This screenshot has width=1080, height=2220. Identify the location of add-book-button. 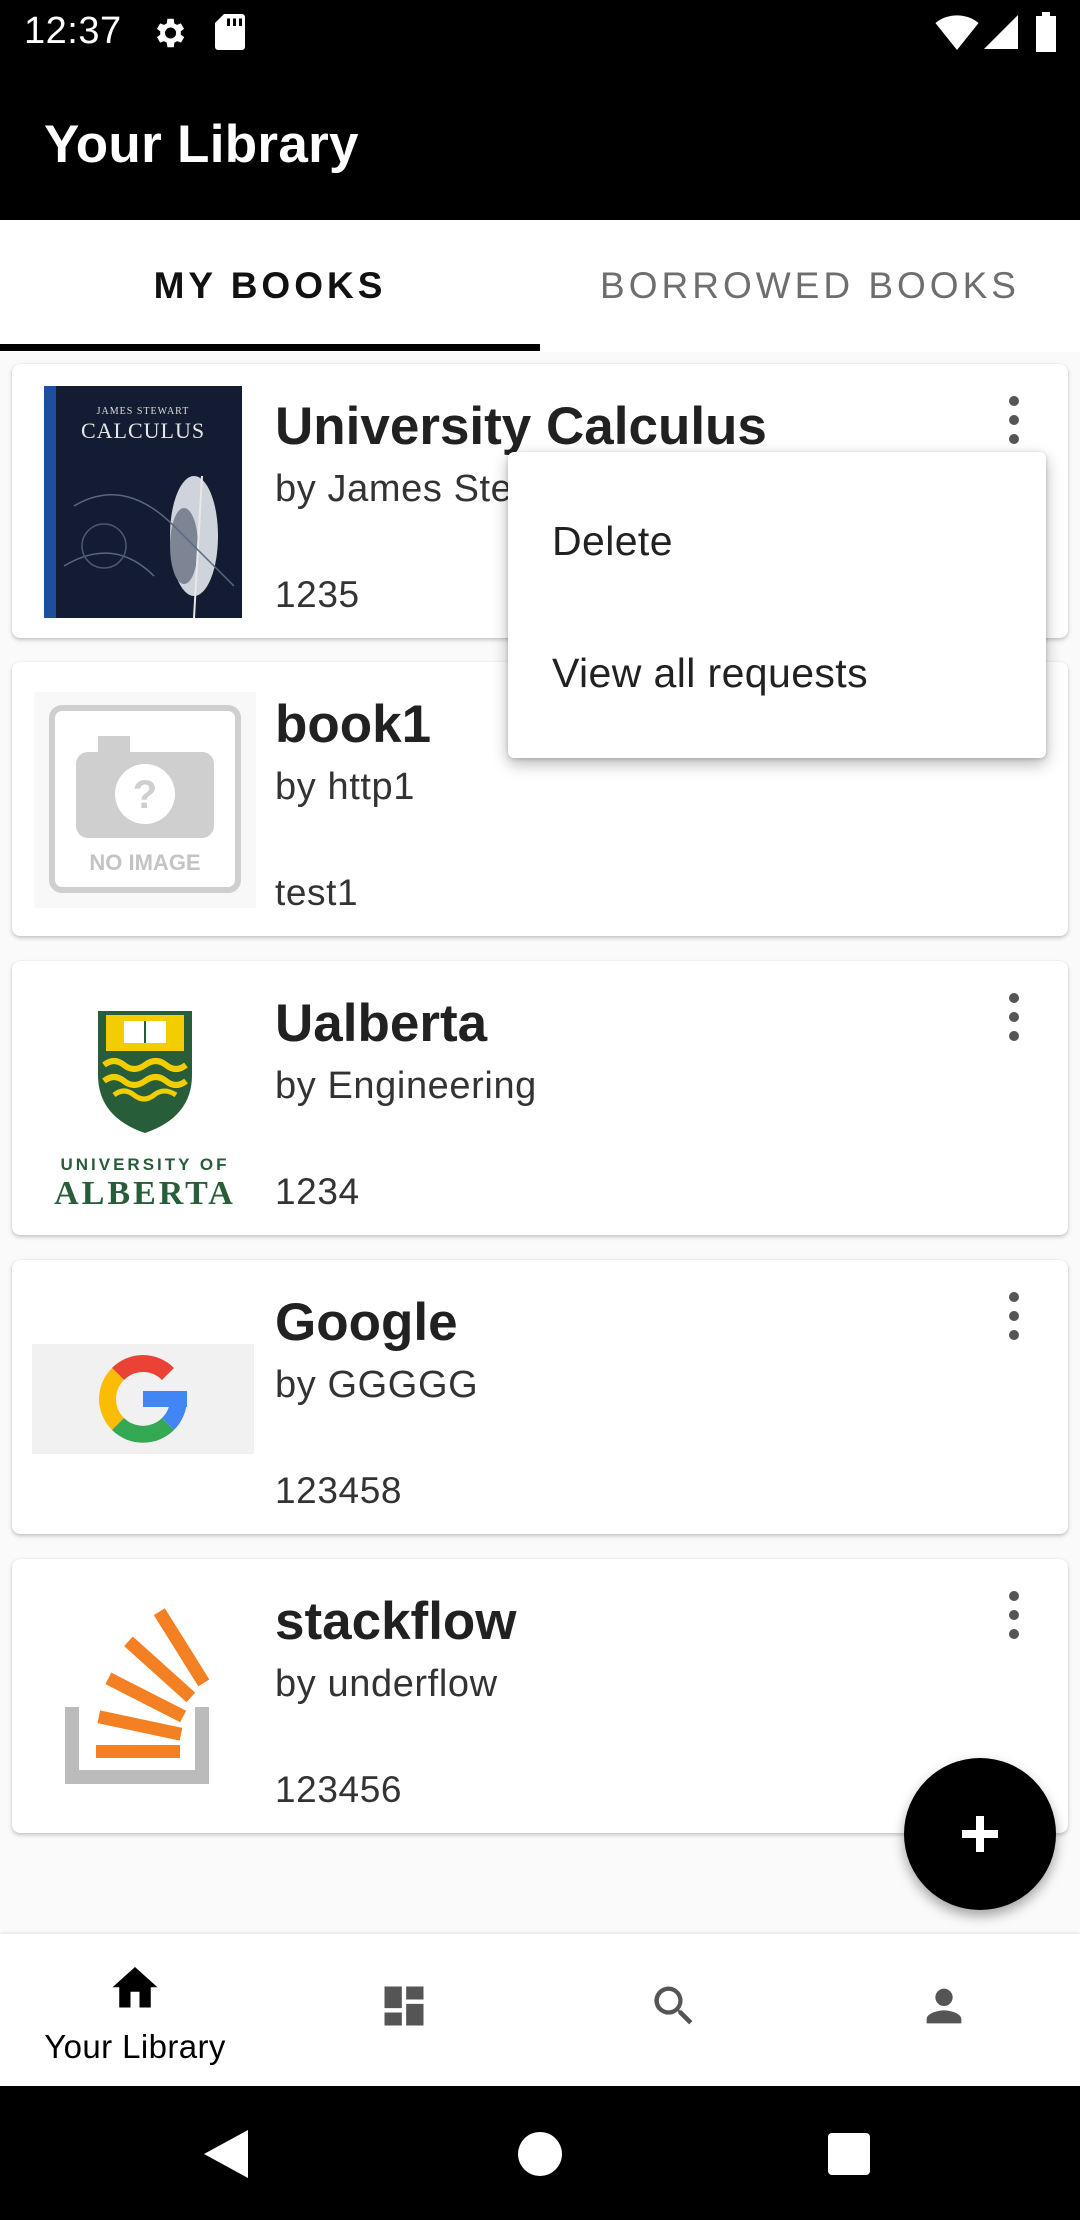
(980, 1834).